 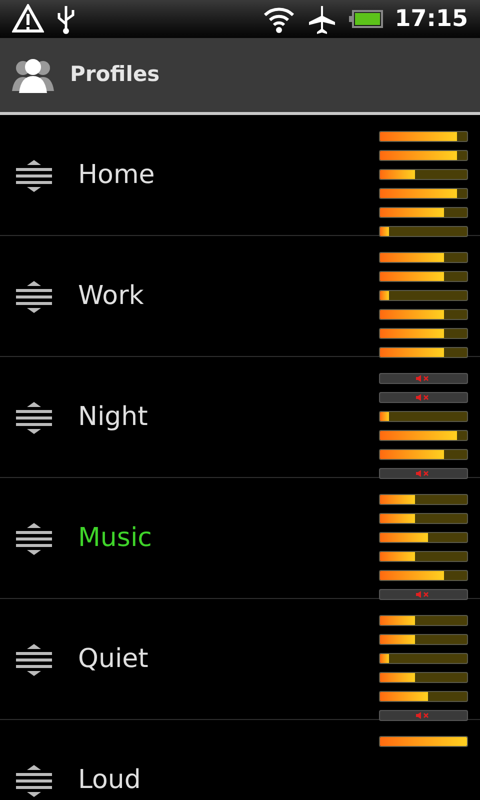 What do you see at coordinates (278, 19) in the screenshot?
I see `wifi-icon` at bounding box center [278, 19].